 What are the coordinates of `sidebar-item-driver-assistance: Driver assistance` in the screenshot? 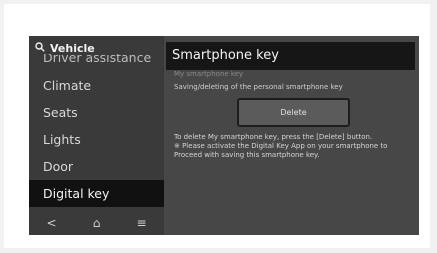 It's located at (96, 63).